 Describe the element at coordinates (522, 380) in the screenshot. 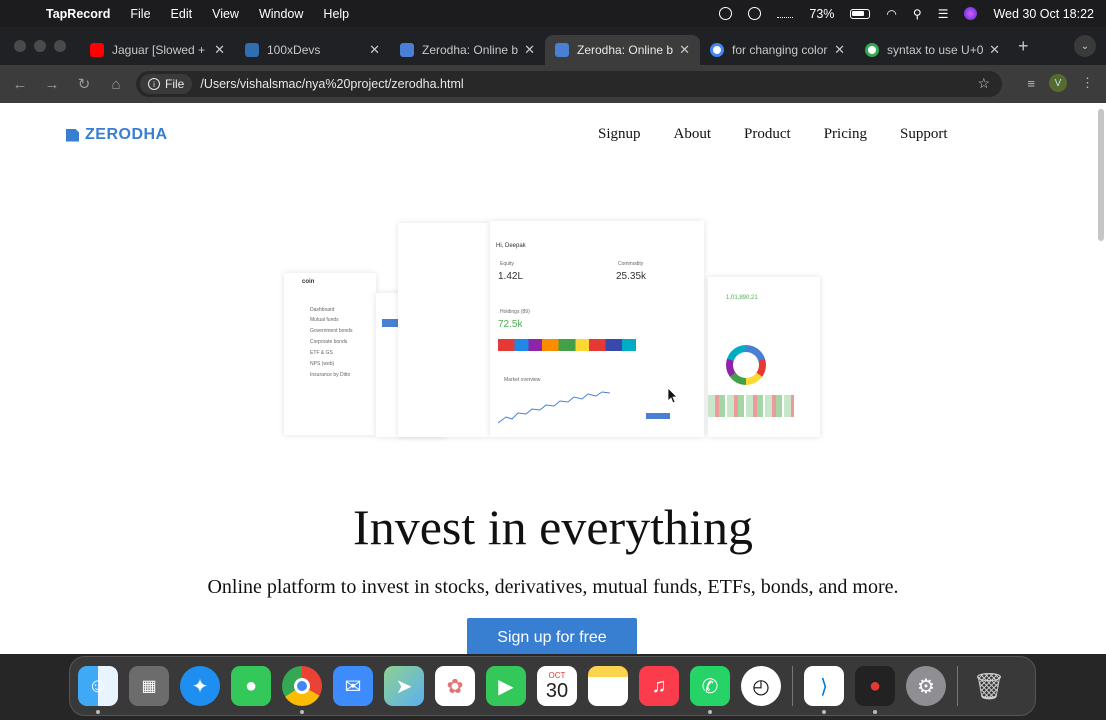

I see `market-overview-label: Market overview` at that location.